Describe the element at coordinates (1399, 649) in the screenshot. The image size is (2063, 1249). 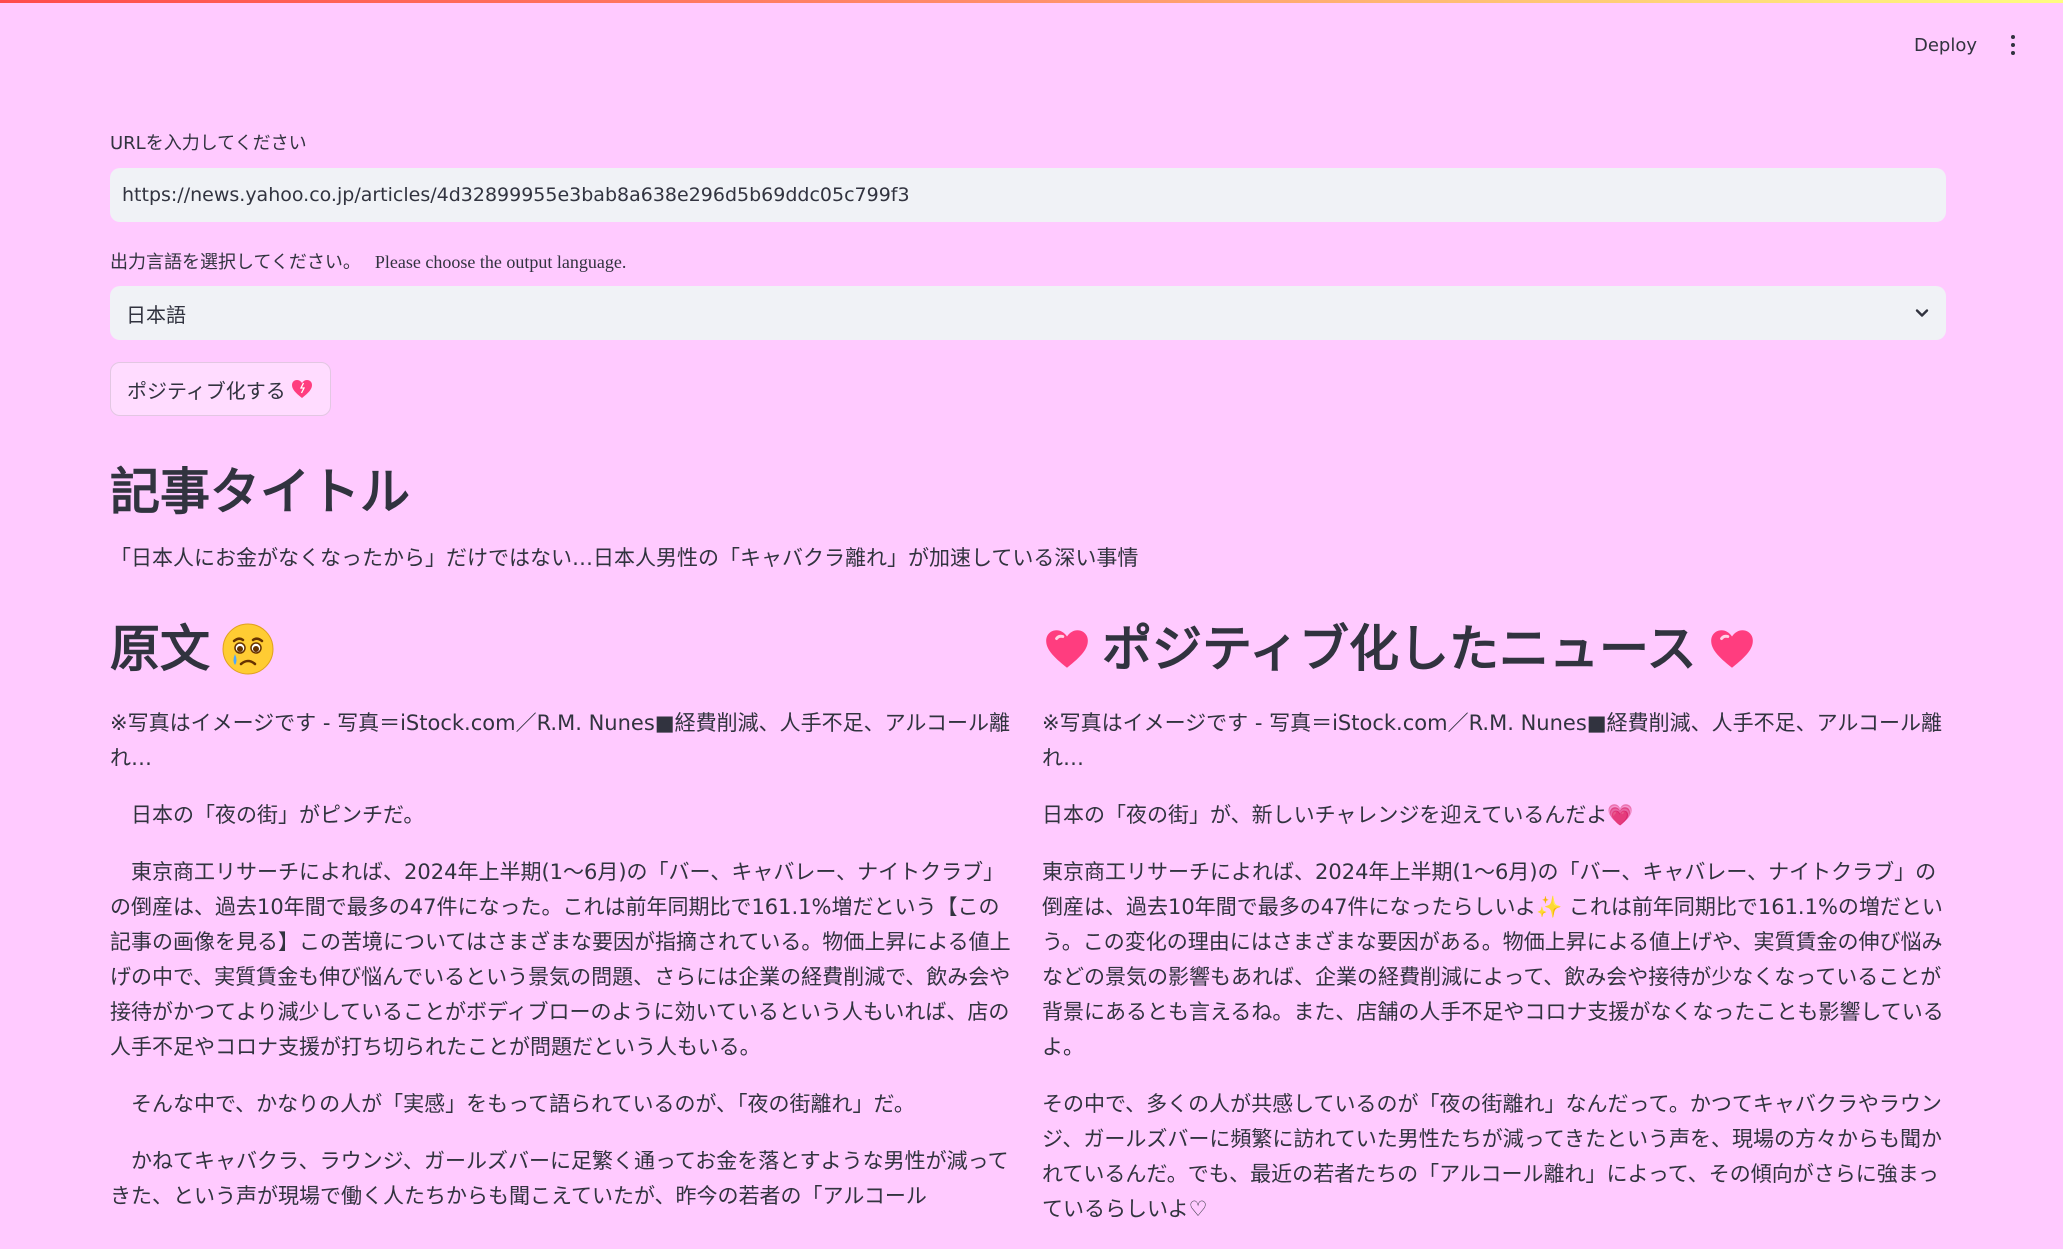
I see `positive-heading-text: ポジティブ化したニュース` at that location.